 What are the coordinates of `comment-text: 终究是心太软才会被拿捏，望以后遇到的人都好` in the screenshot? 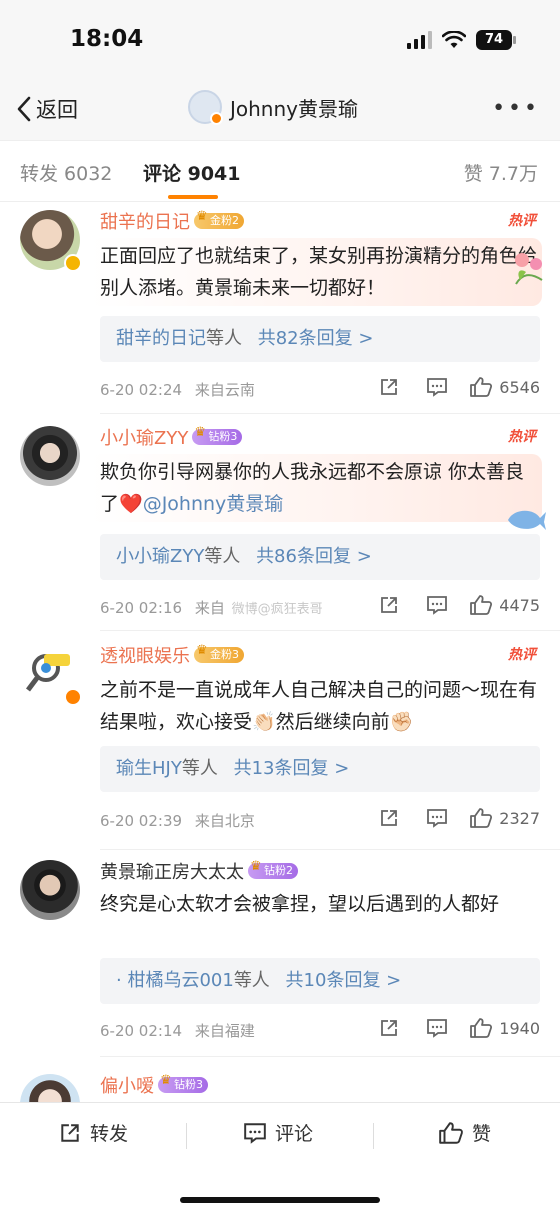 It's located at (300, 904).